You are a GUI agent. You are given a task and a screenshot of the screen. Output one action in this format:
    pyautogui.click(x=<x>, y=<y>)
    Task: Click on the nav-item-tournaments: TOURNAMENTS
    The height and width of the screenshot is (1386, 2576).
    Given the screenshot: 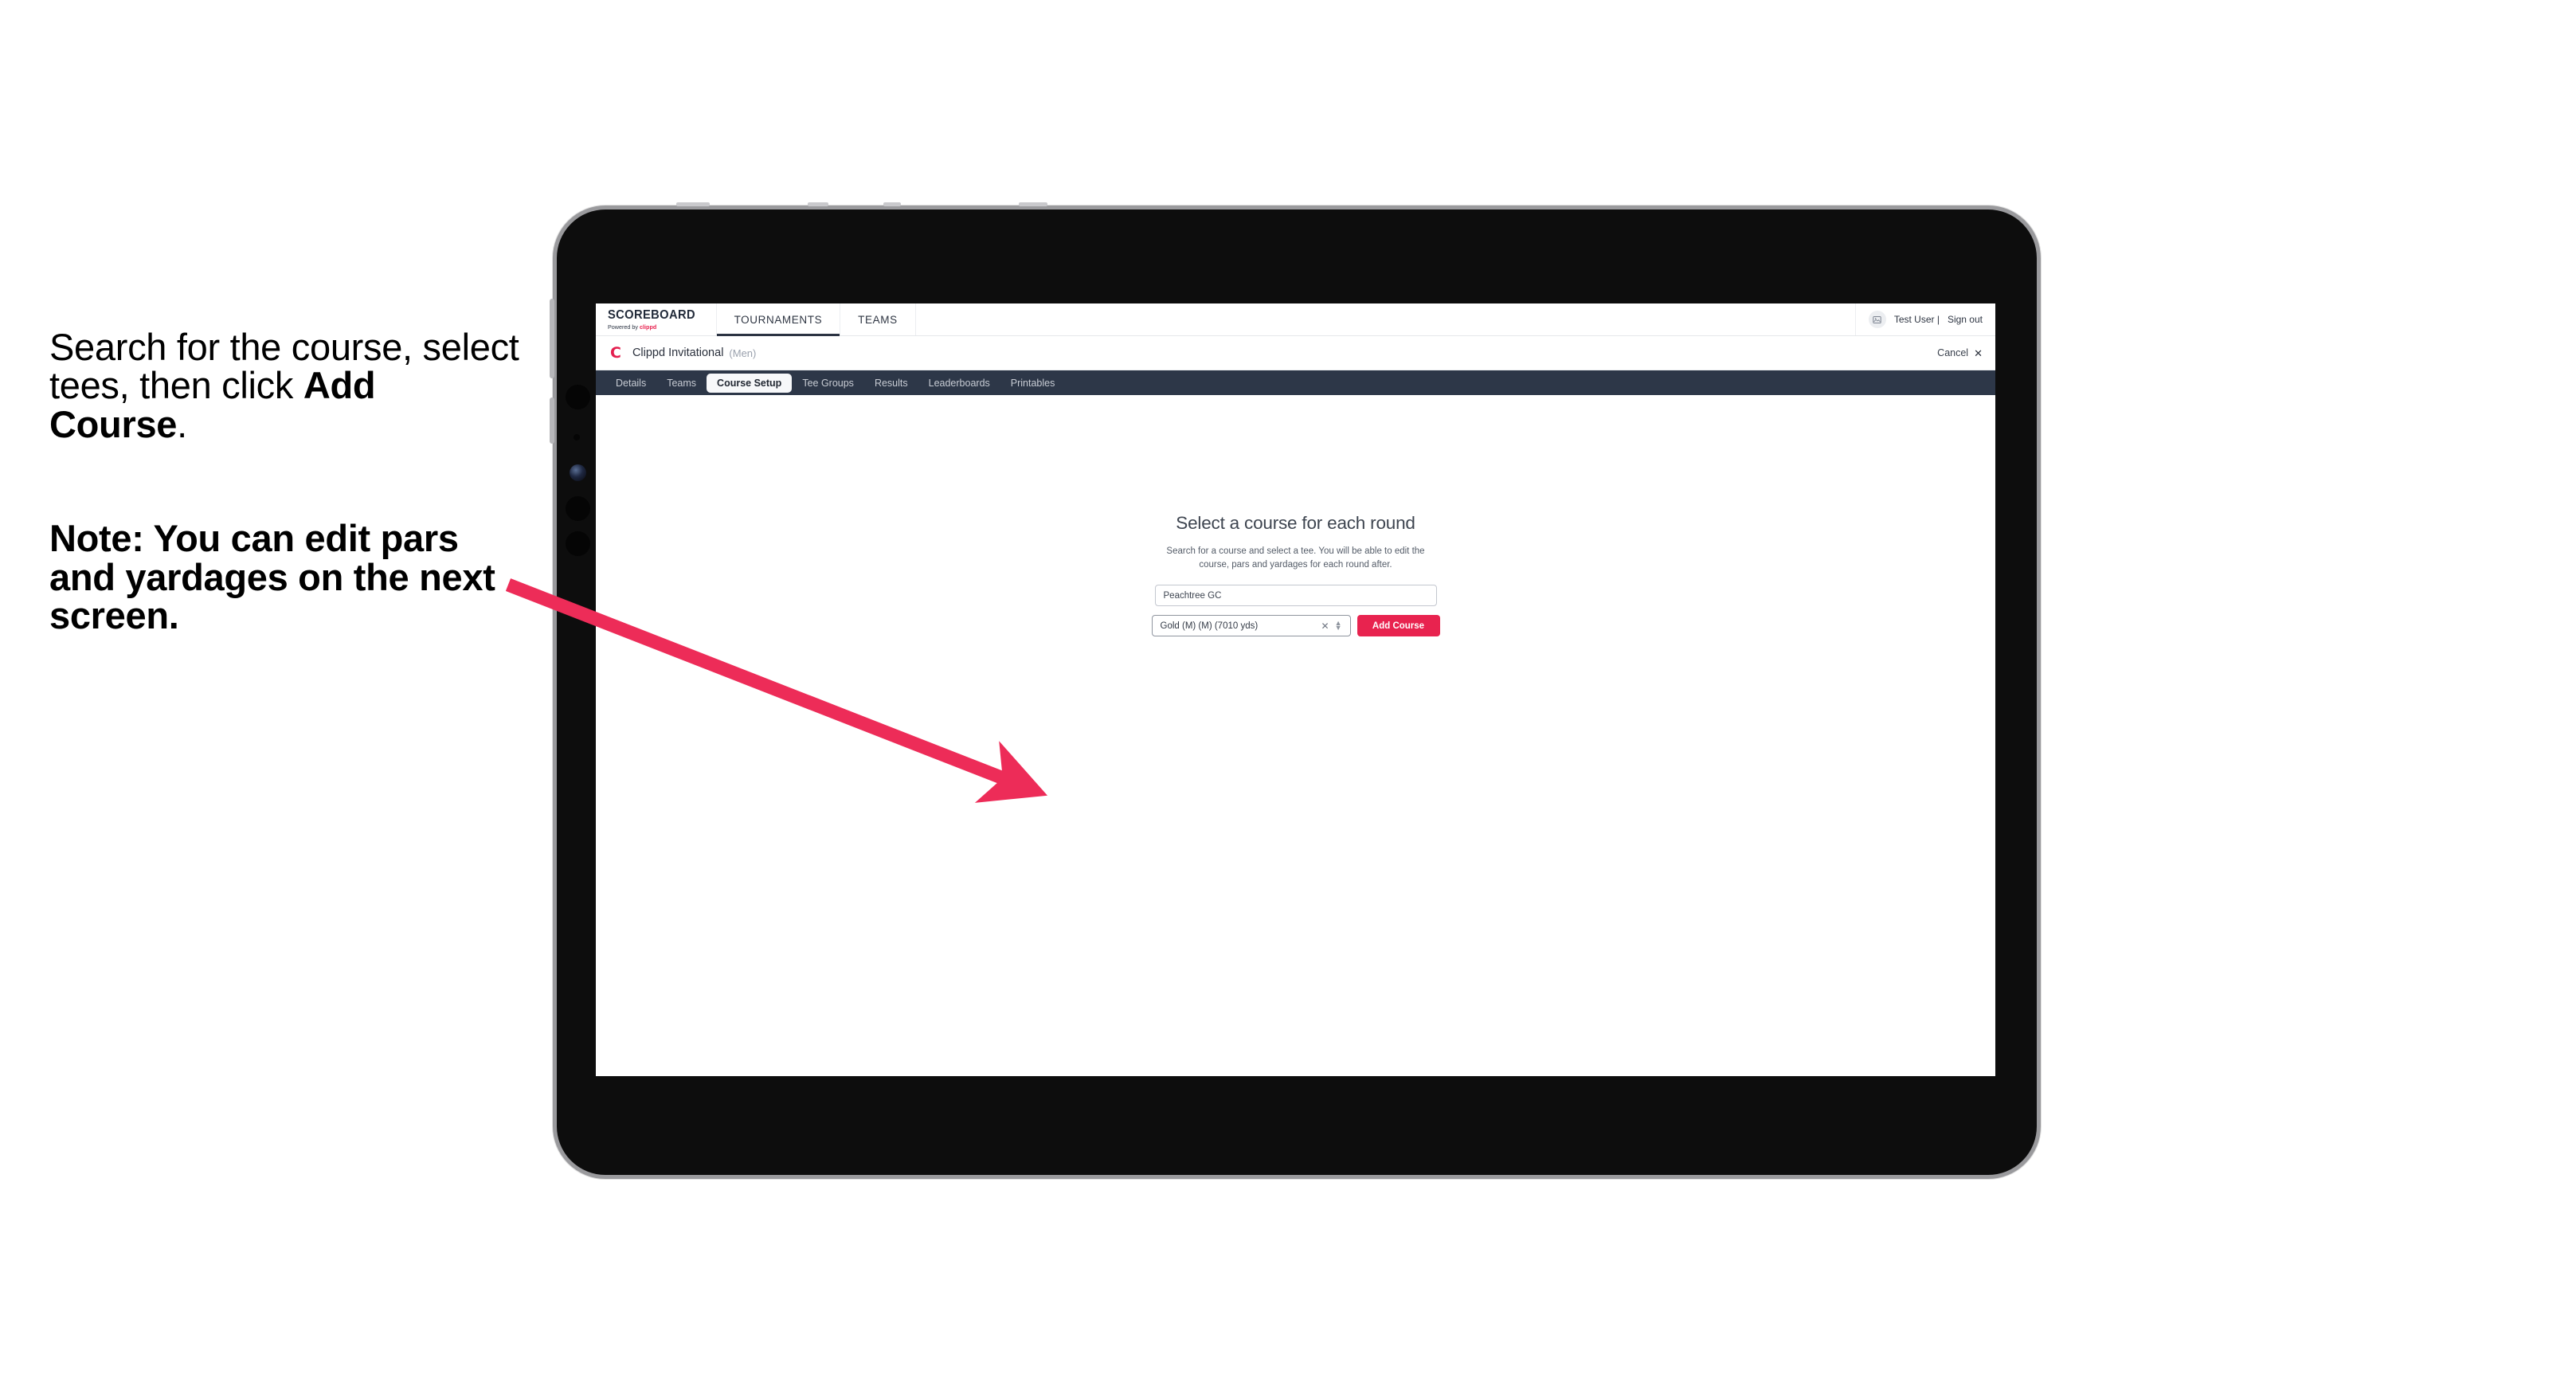 What is the action you would take?
    pyautogui.click(x=778, y=319)
    